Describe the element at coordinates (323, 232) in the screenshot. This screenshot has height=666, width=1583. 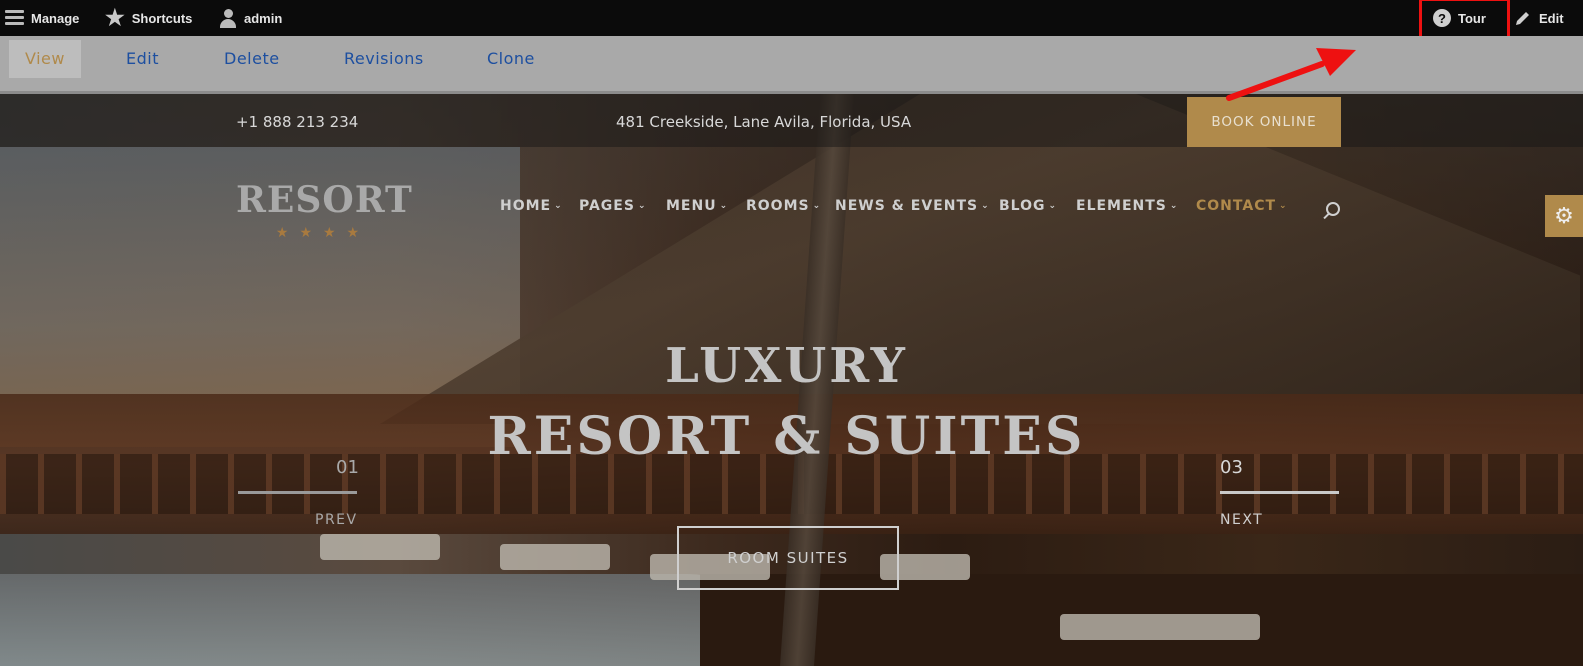
I see `logo-stars: ★★★★` at that location.